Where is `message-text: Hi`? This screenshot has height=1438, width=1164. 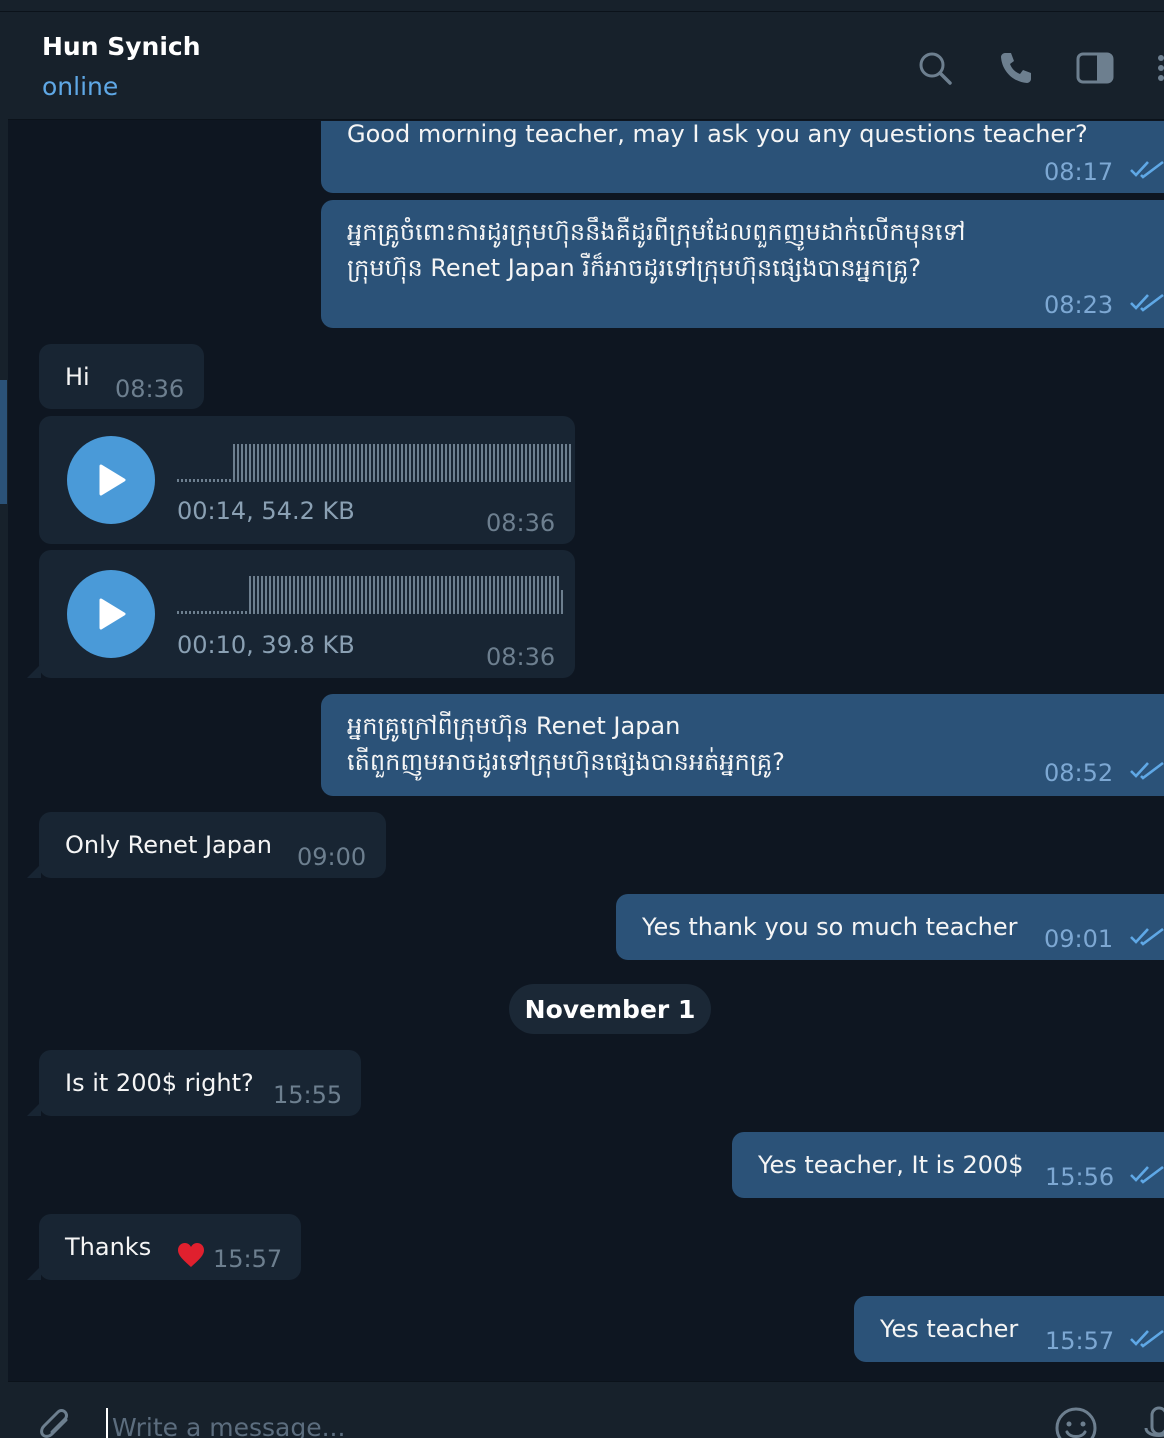
message-text: Hi is located at coordinates (77, 377).